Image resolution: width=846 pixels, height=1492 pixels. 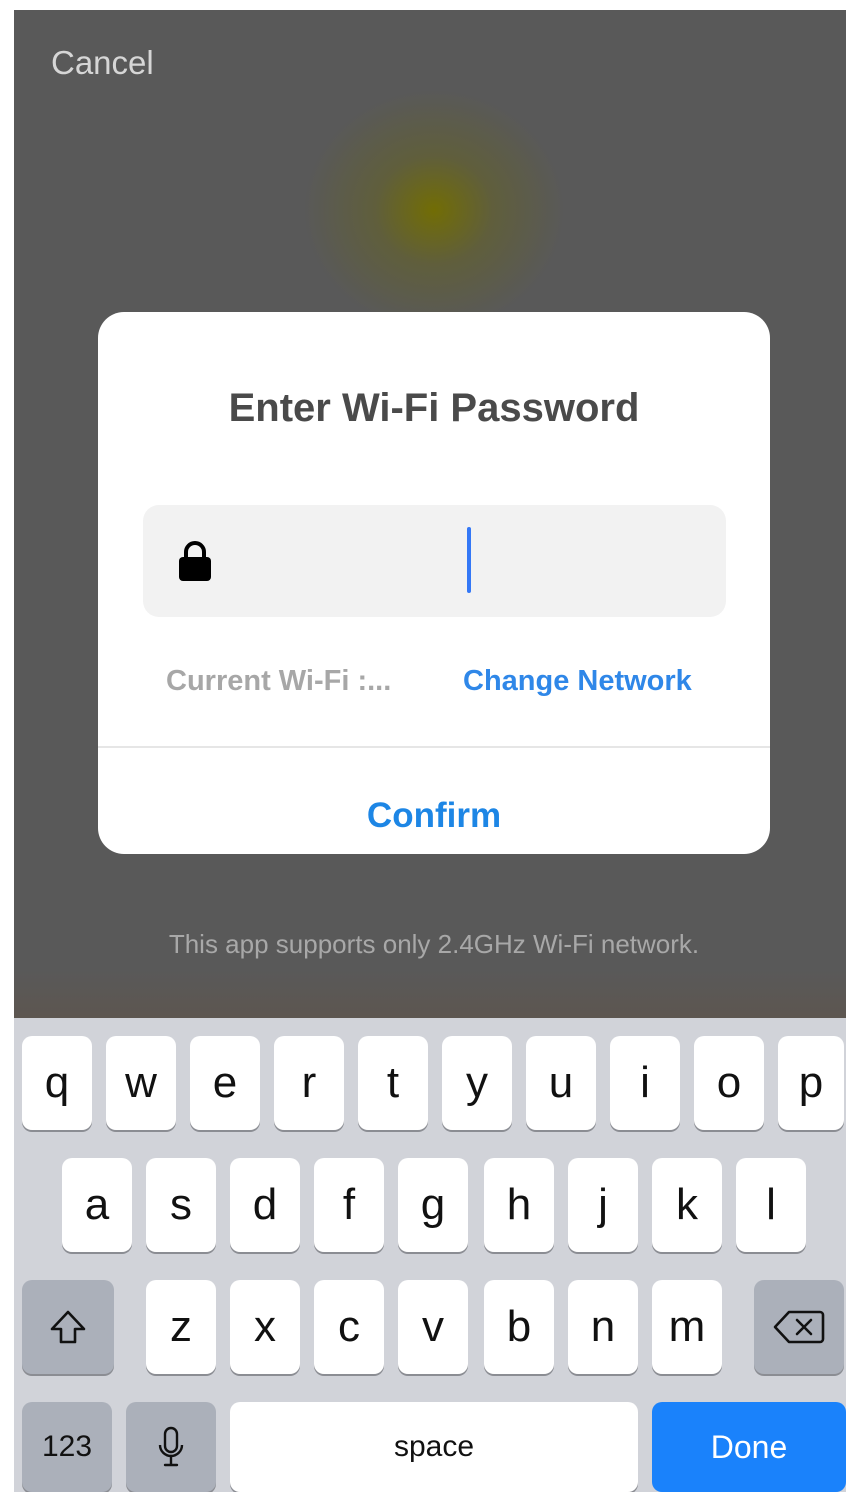 What do you see at coordinates (97, 1205) in the screenshot?
I see `key-a: a` at bounding box center [97, 1205].